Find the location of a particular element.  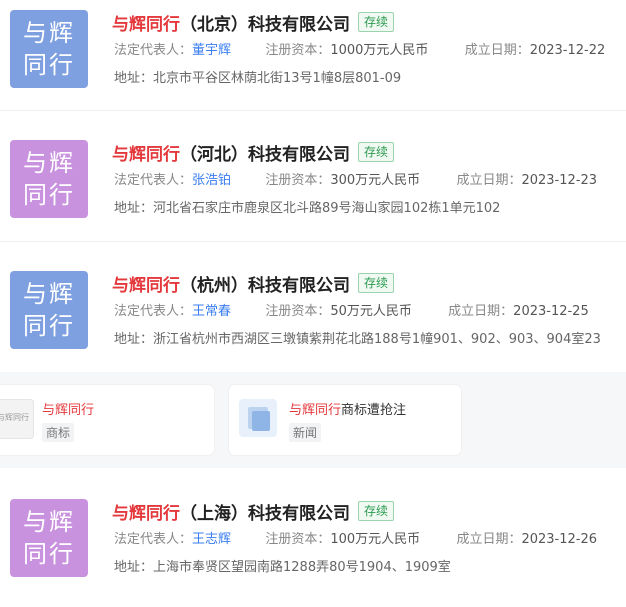

address-value: 上海市奉贤区望园南路1288弄80号1904、1909室 is located at coordinates (302, 567).